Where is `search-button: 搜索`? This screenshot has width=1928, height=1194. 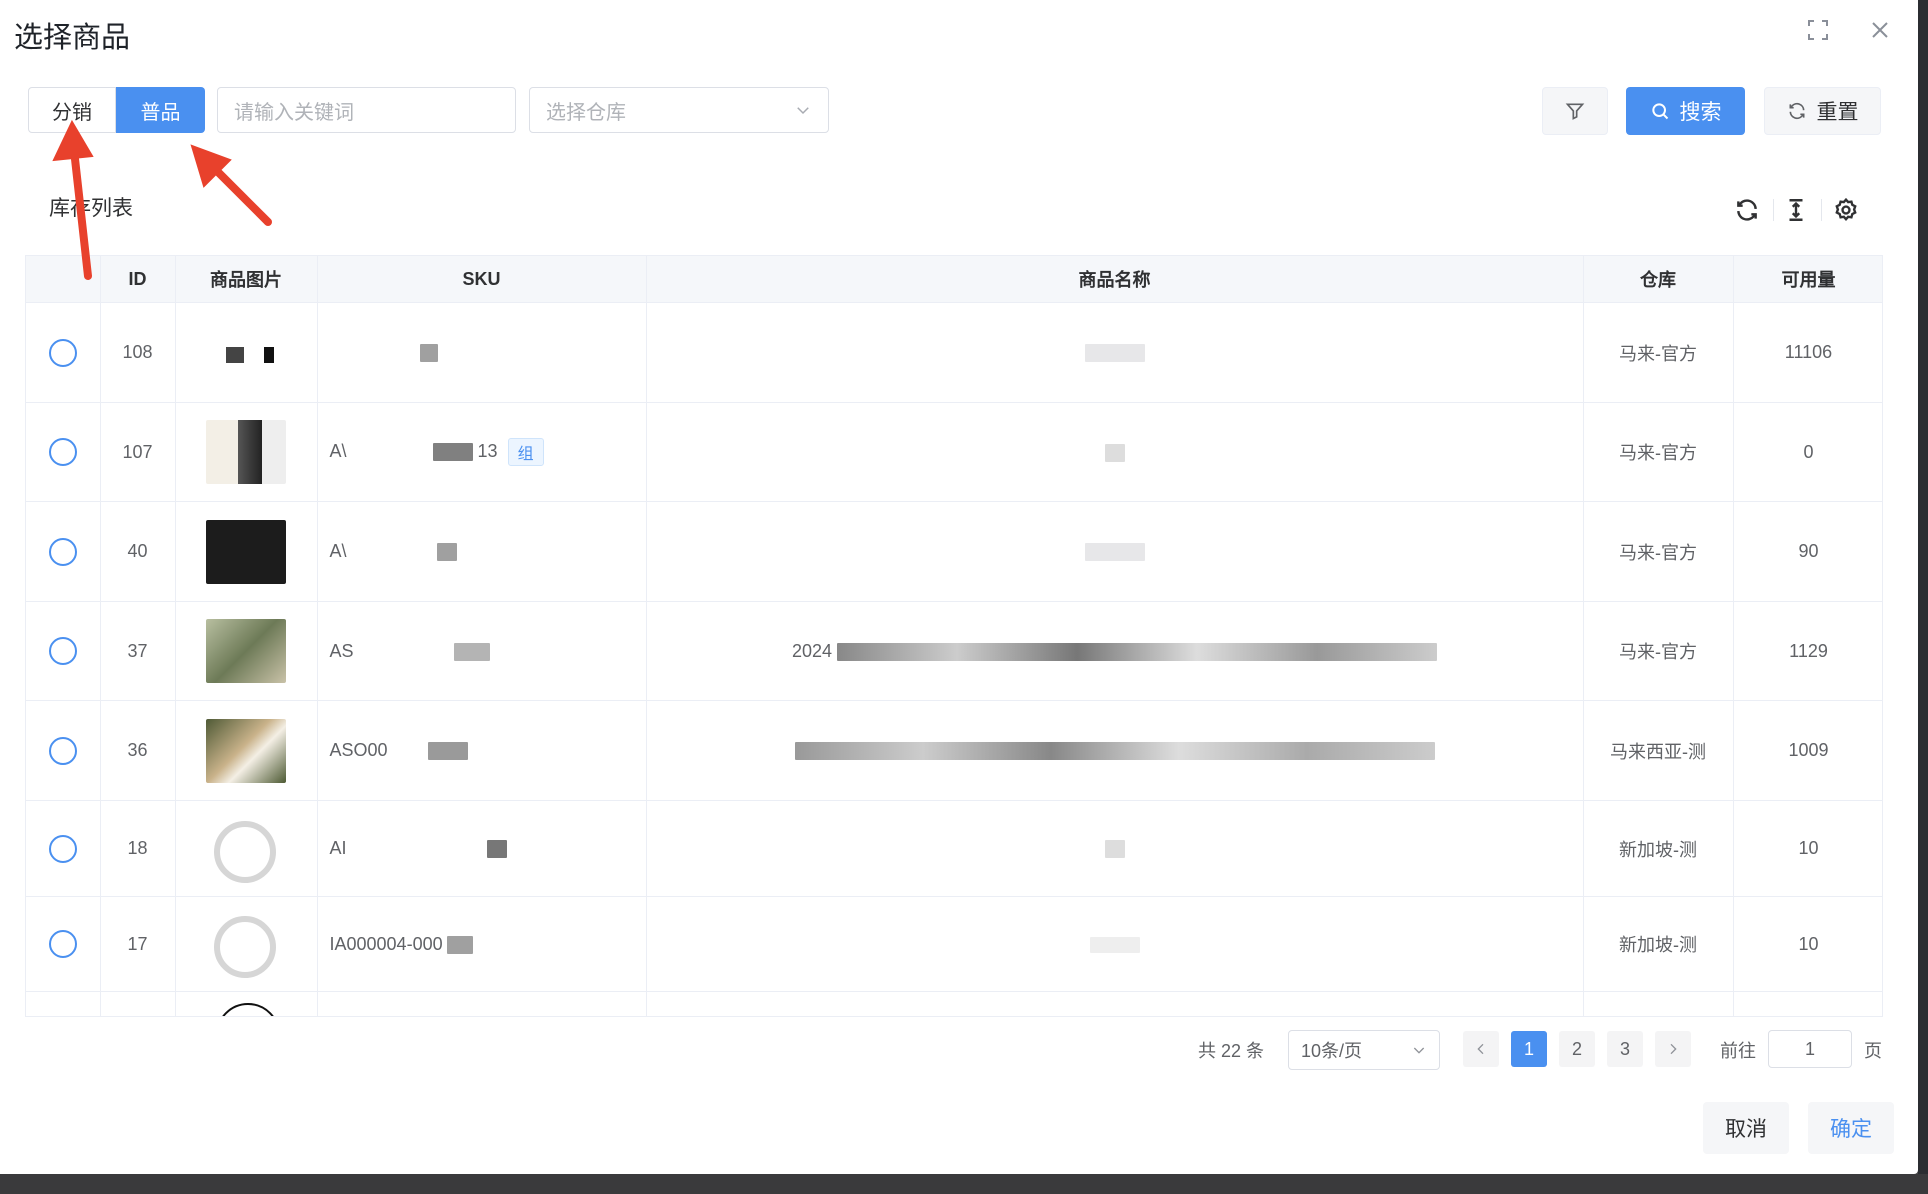 search-button: 搜索 is located at coordinates (1685, 111).